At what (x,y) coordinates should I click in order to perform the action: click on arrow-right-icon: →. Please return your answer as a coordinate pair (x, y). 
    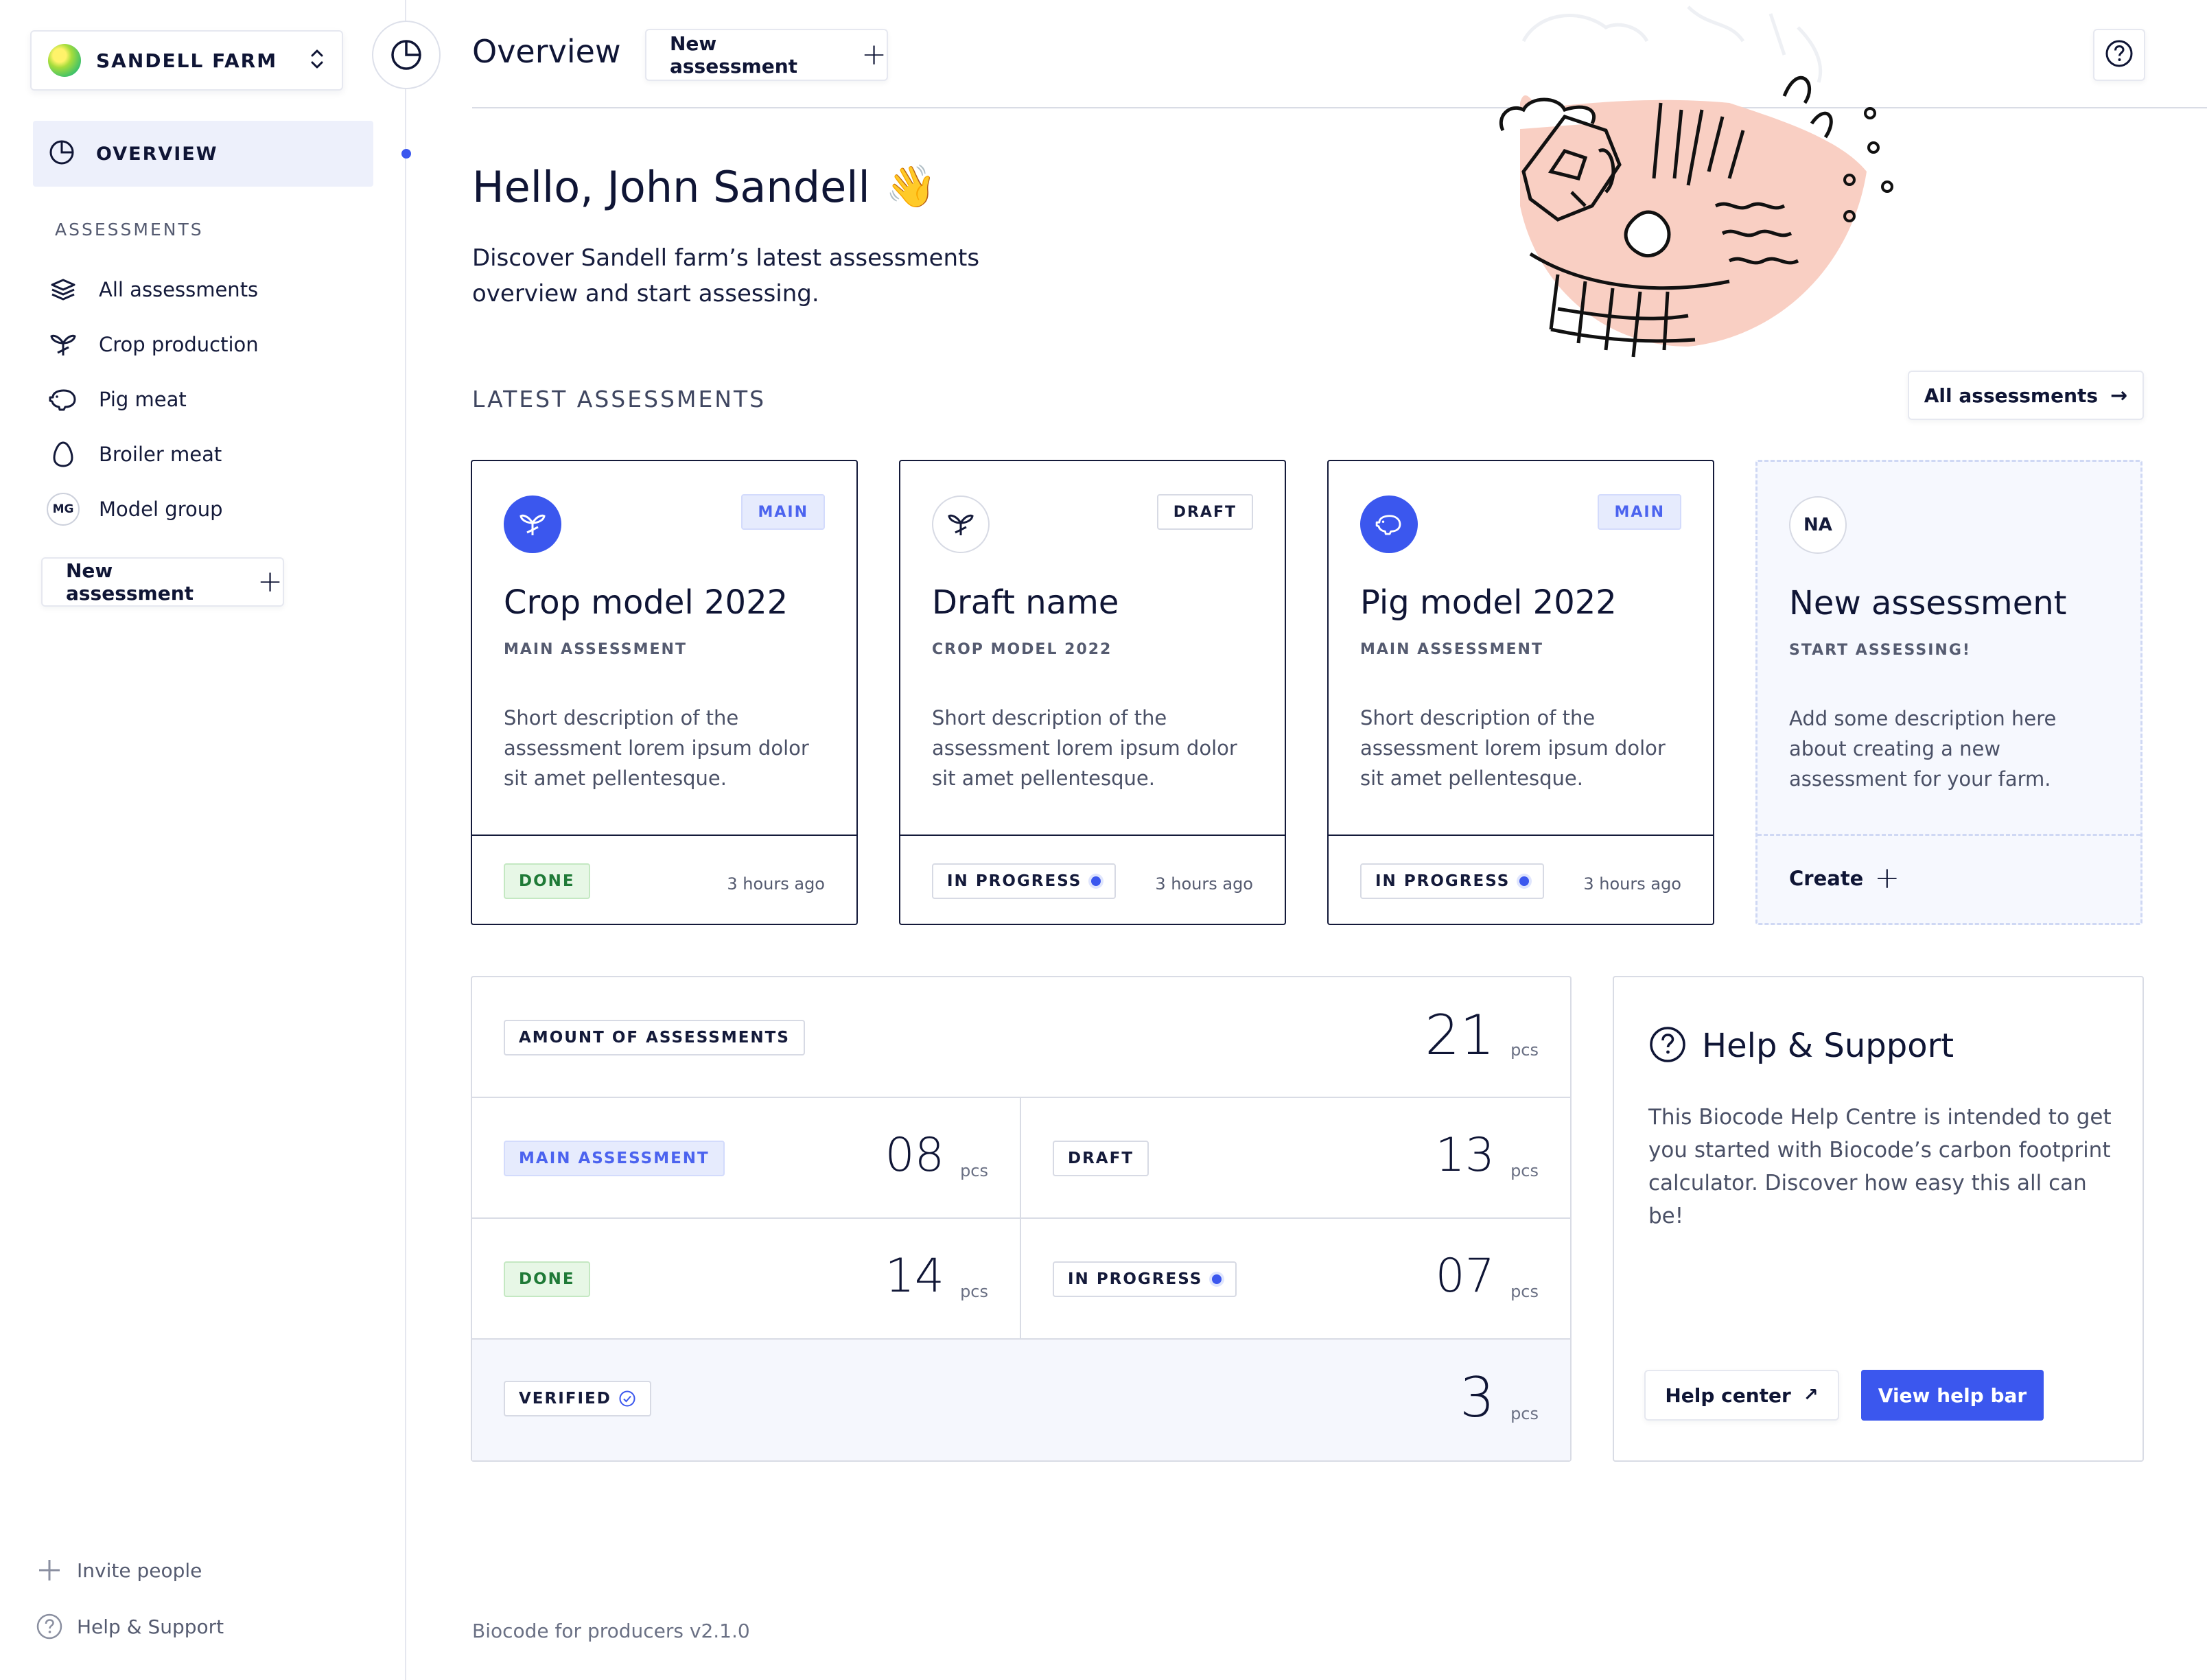
    Looking at the image, I should click on (2119, 395).